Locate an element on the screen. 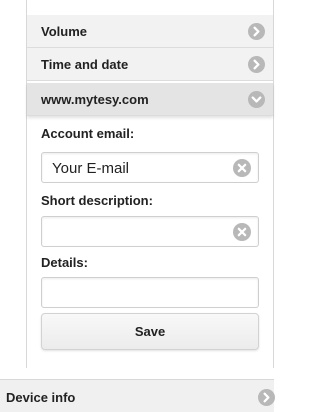 Image resolution: width=320 pixels, height=412 pixels. section-time-and-date: Time and date is located at coordinates (150, 64).